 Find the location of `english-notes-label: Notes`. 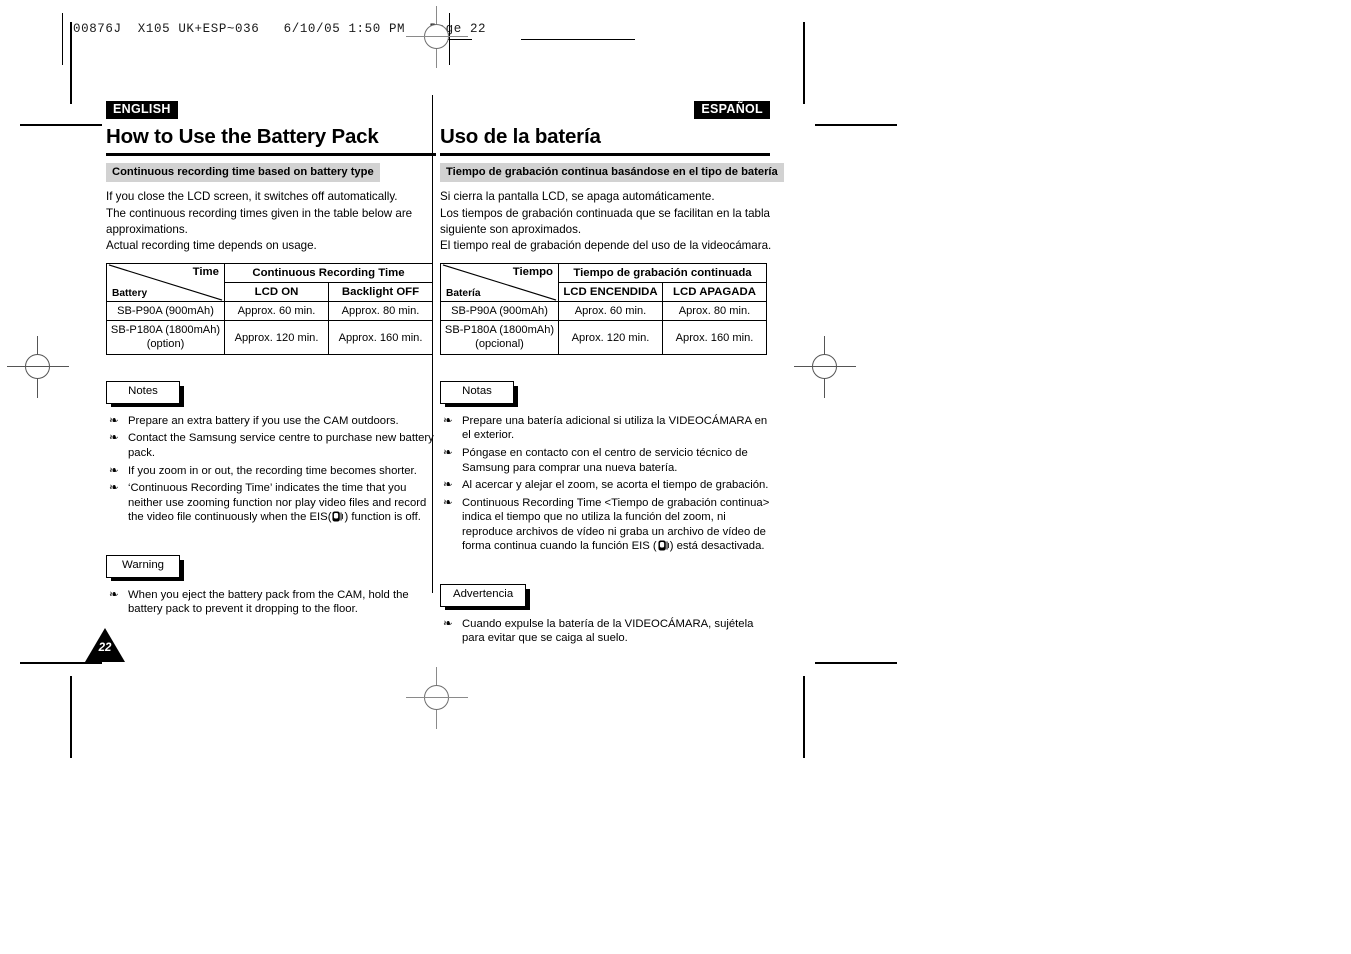

english-notes-label: Notes is located at coordinates (145, 394).